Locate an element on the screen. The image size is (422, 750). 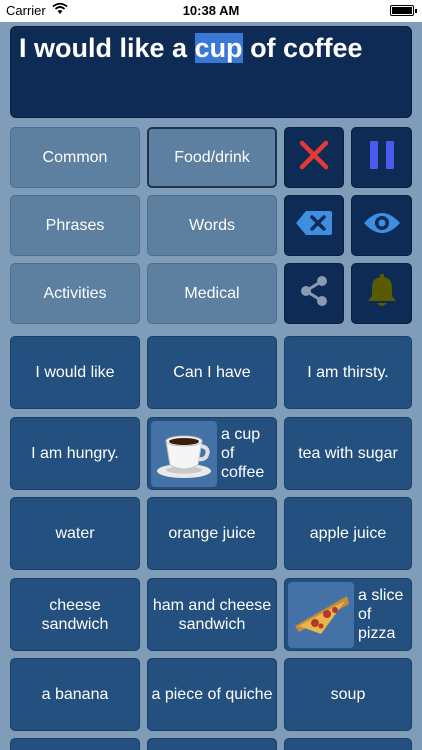
phrase-label: a cup of coffee is located at coordinates (243, 453).